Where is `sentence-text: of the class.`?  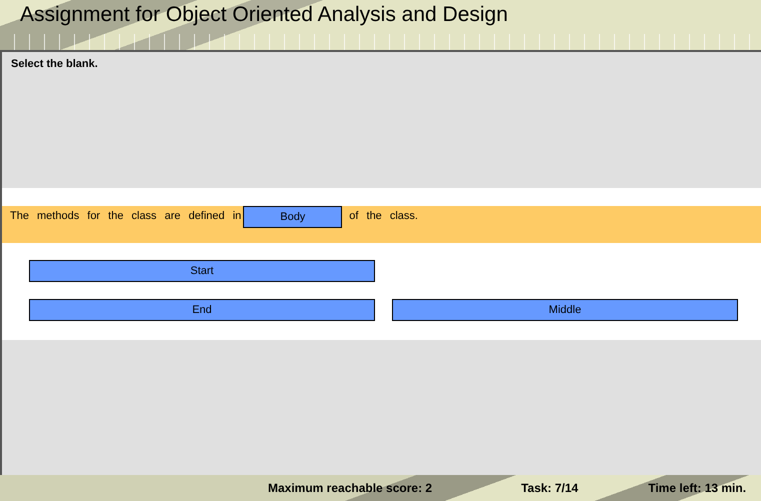 sentence-text: of the class. is located at coordinates (383, 215).